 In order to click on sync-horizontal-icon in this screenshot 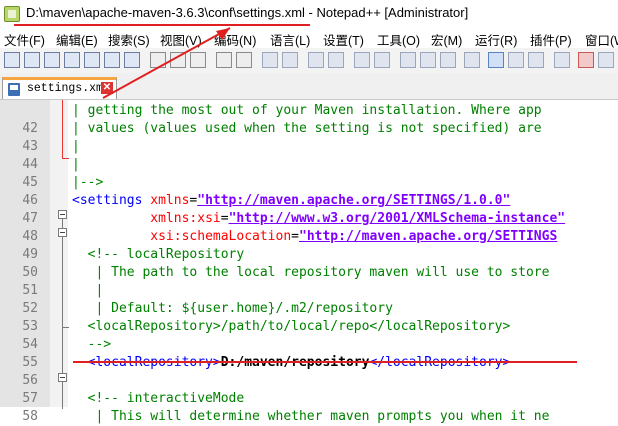, I will do `click(382, 60)`.